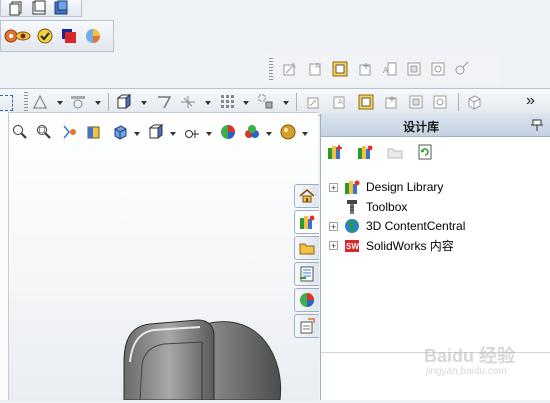 The image size is (550, 403). Describe the element at coordinates (391, 245) in the screenshot. I see `tree-item-solidworks-content: + SW SolidWorks 内容` at that location.